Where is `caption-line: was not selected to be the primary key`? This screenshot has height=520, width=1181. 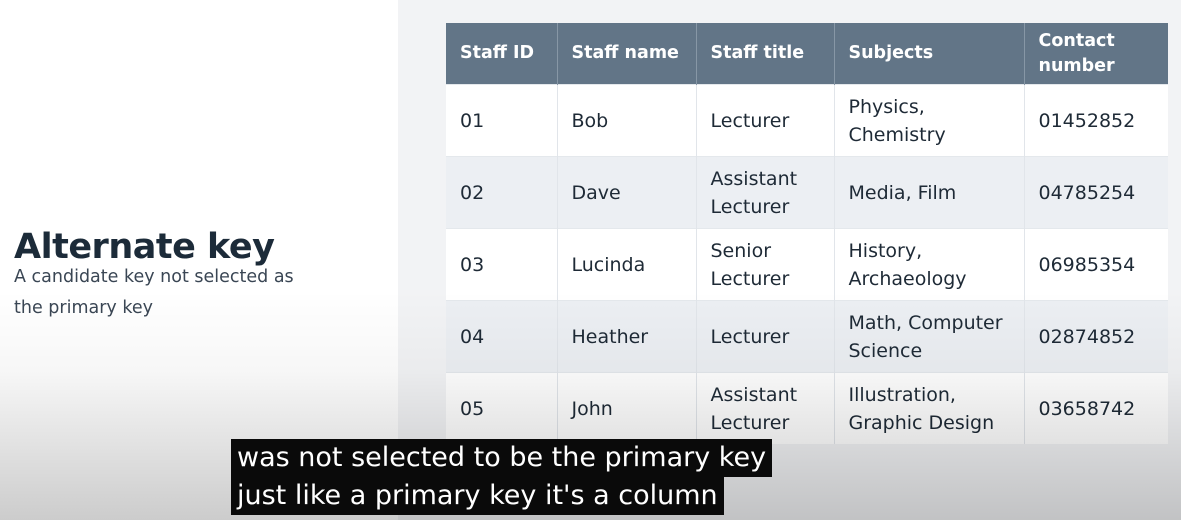 caption-line: was not selected to be the primary key is located at coordinates (502, 458).